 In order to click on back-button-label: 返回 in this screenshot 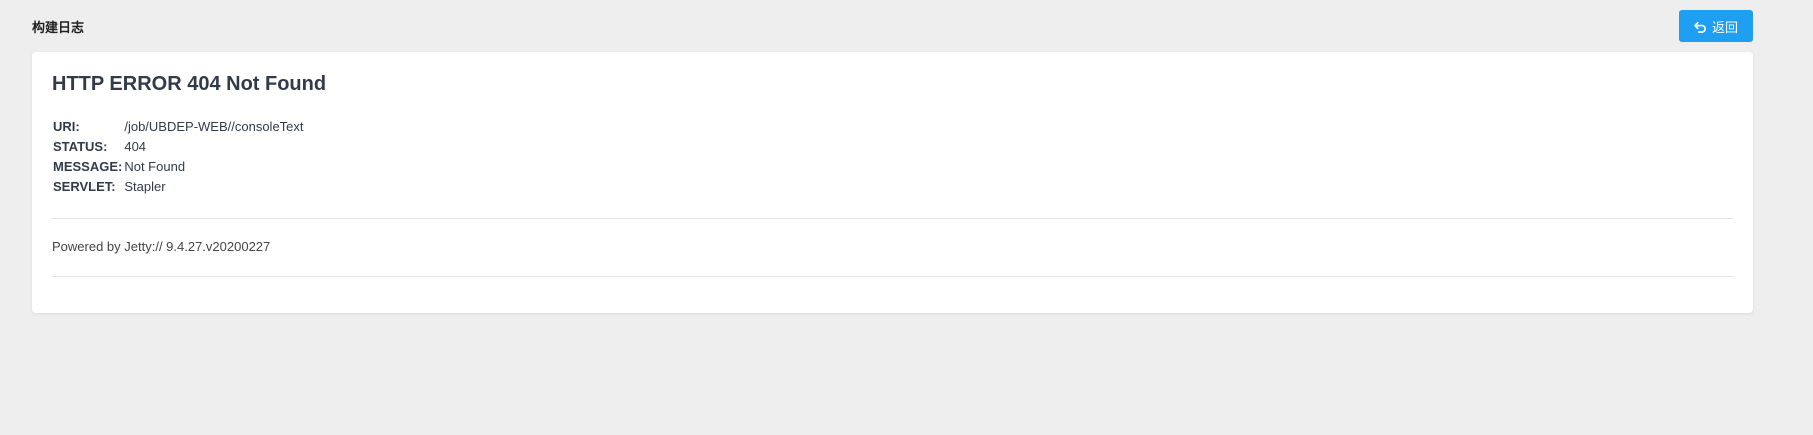, I will do `click(1724, 27)`.